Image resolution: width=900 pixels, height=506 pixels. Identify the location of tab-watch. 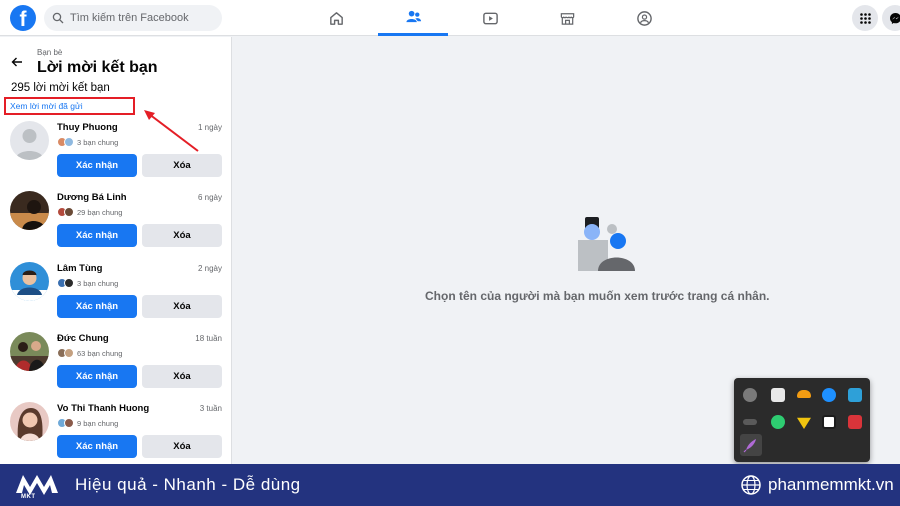
(490, 18).